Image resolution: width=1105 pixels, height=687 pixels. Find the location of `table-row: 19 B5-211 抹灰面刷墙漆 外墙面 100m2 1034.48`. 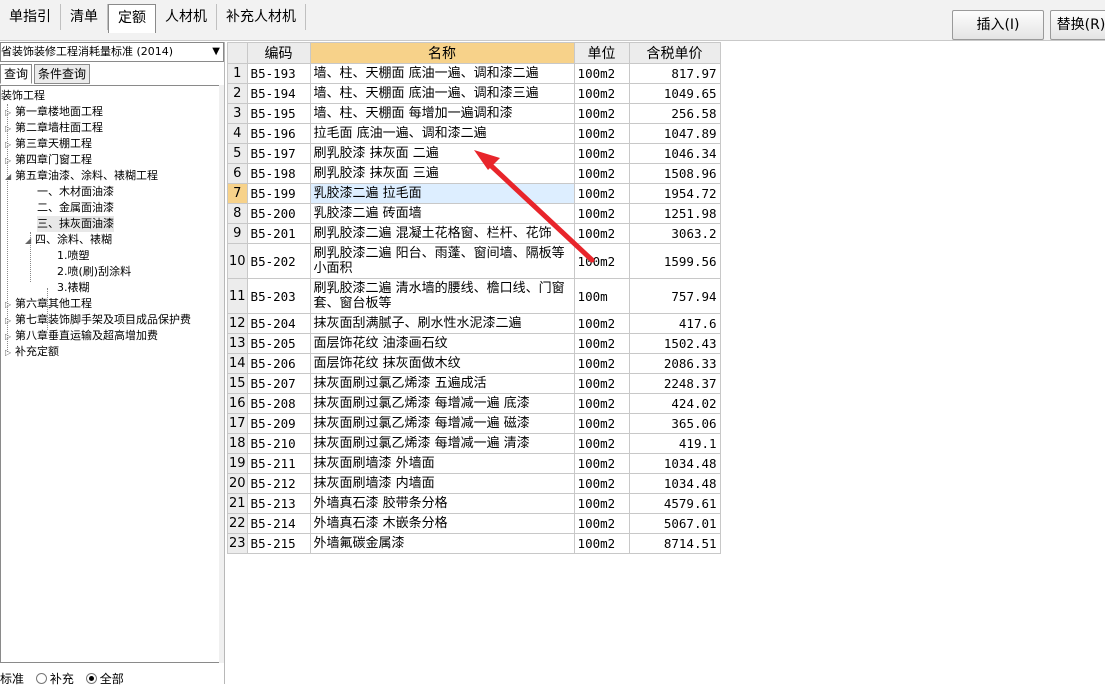

table-row: 19 B5-211 抹灰面刷墙漆 外墙面 100m2 1034.48 is located at coordinates (474, 463).